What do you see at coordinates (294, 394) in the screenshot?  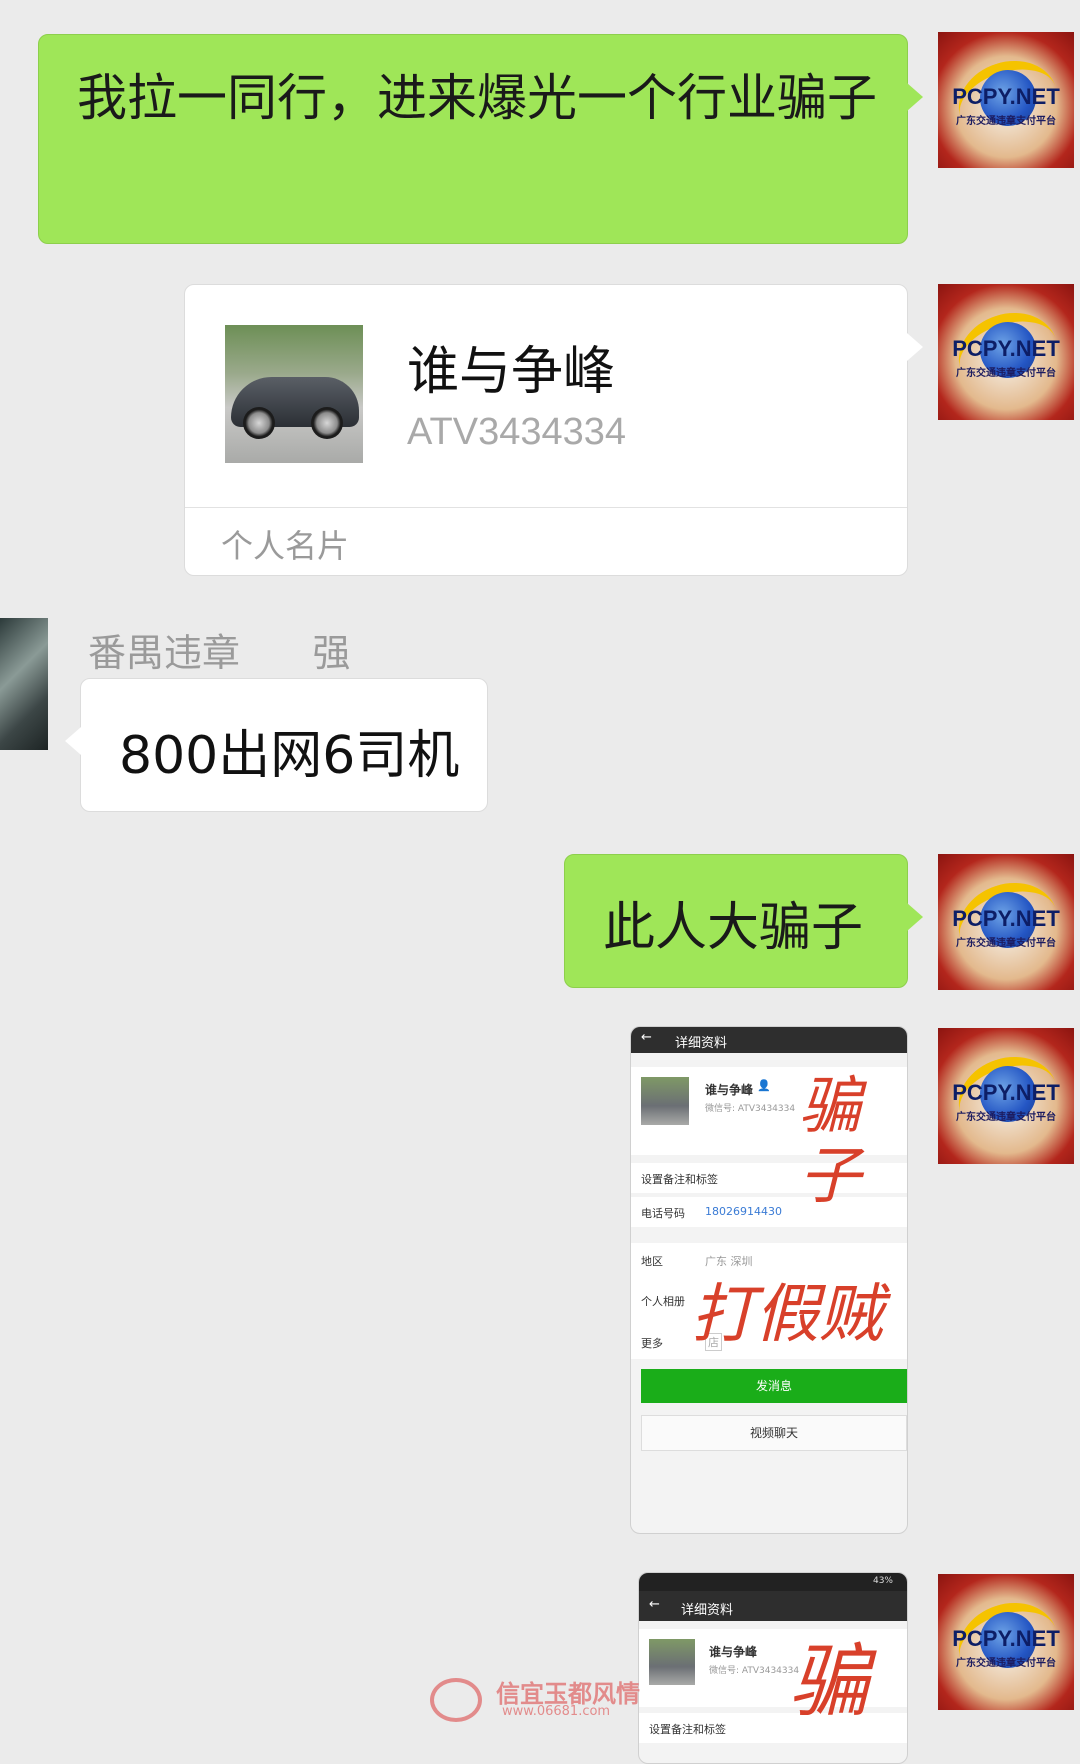 I see `contact-photo` at bounding box center [294, 394].